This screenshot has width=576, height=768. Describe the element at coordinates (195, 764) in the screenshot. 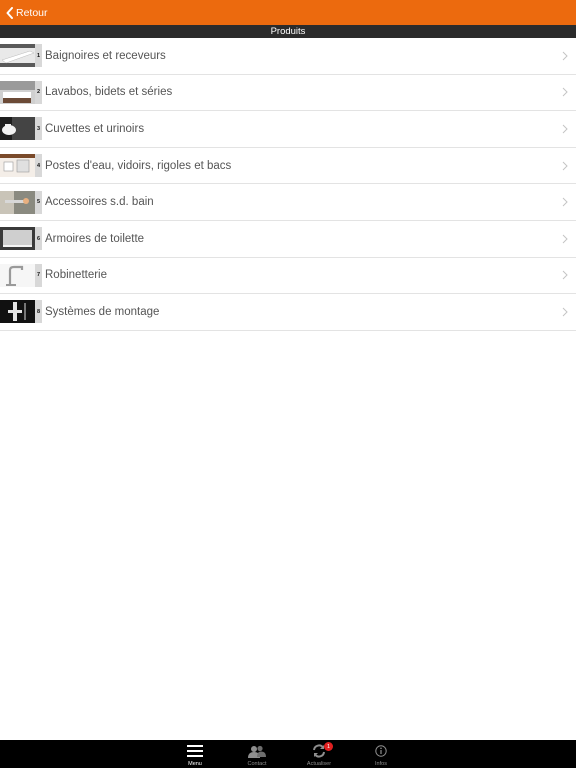

I see `tab-label: Menu` at that location.